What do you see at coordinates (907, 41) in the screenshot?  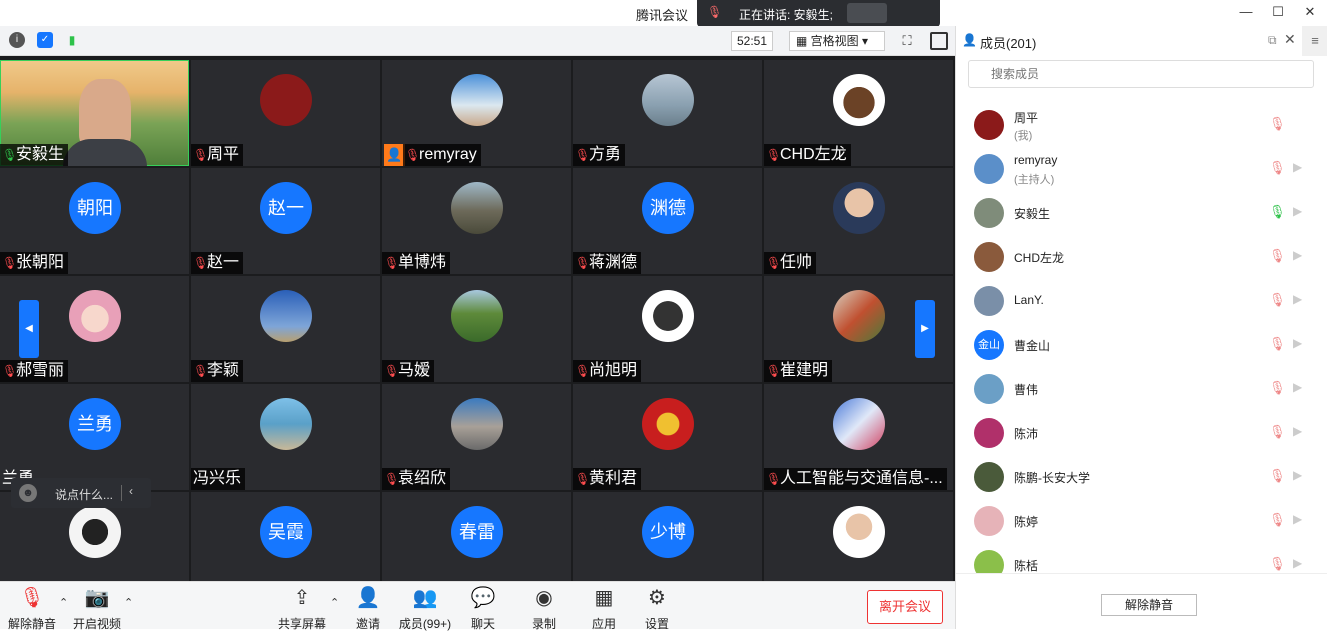 I see `fullscreen-icon: ⛶` at bounding box center [907, 41].